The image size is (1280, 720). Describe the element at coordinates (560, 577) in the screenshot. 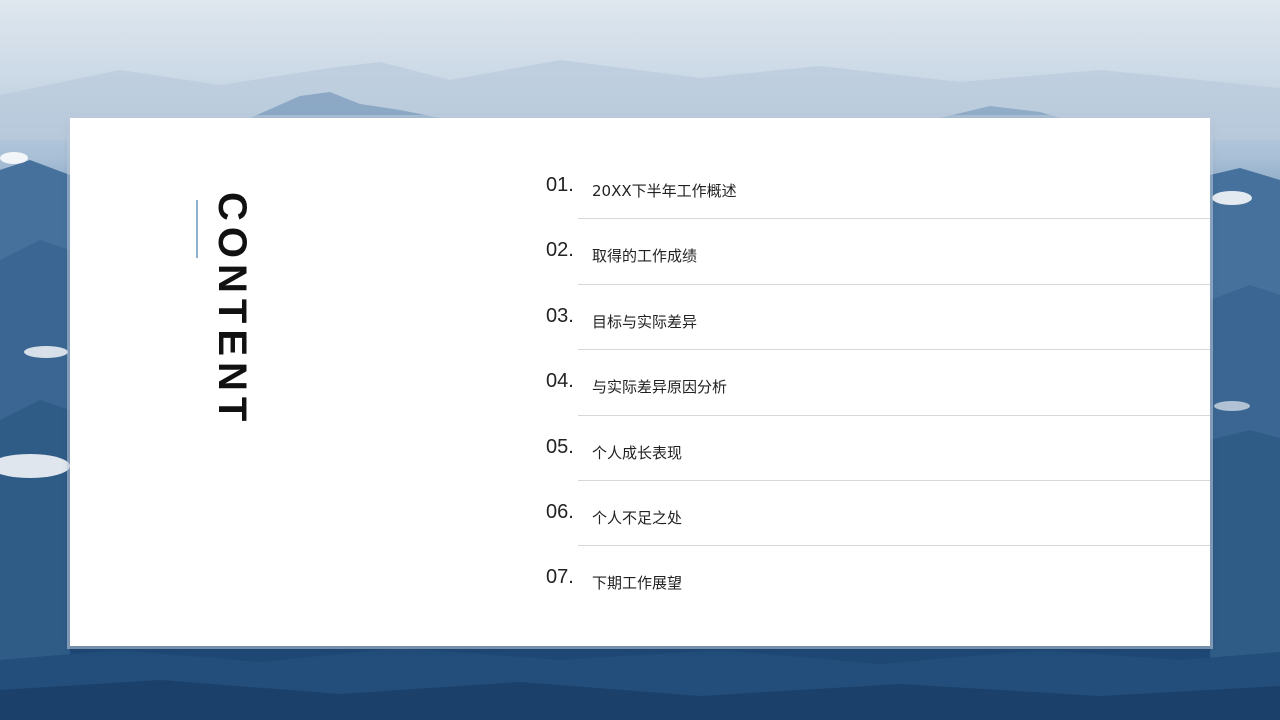

I see `toc-item-number: 07.` at that location.